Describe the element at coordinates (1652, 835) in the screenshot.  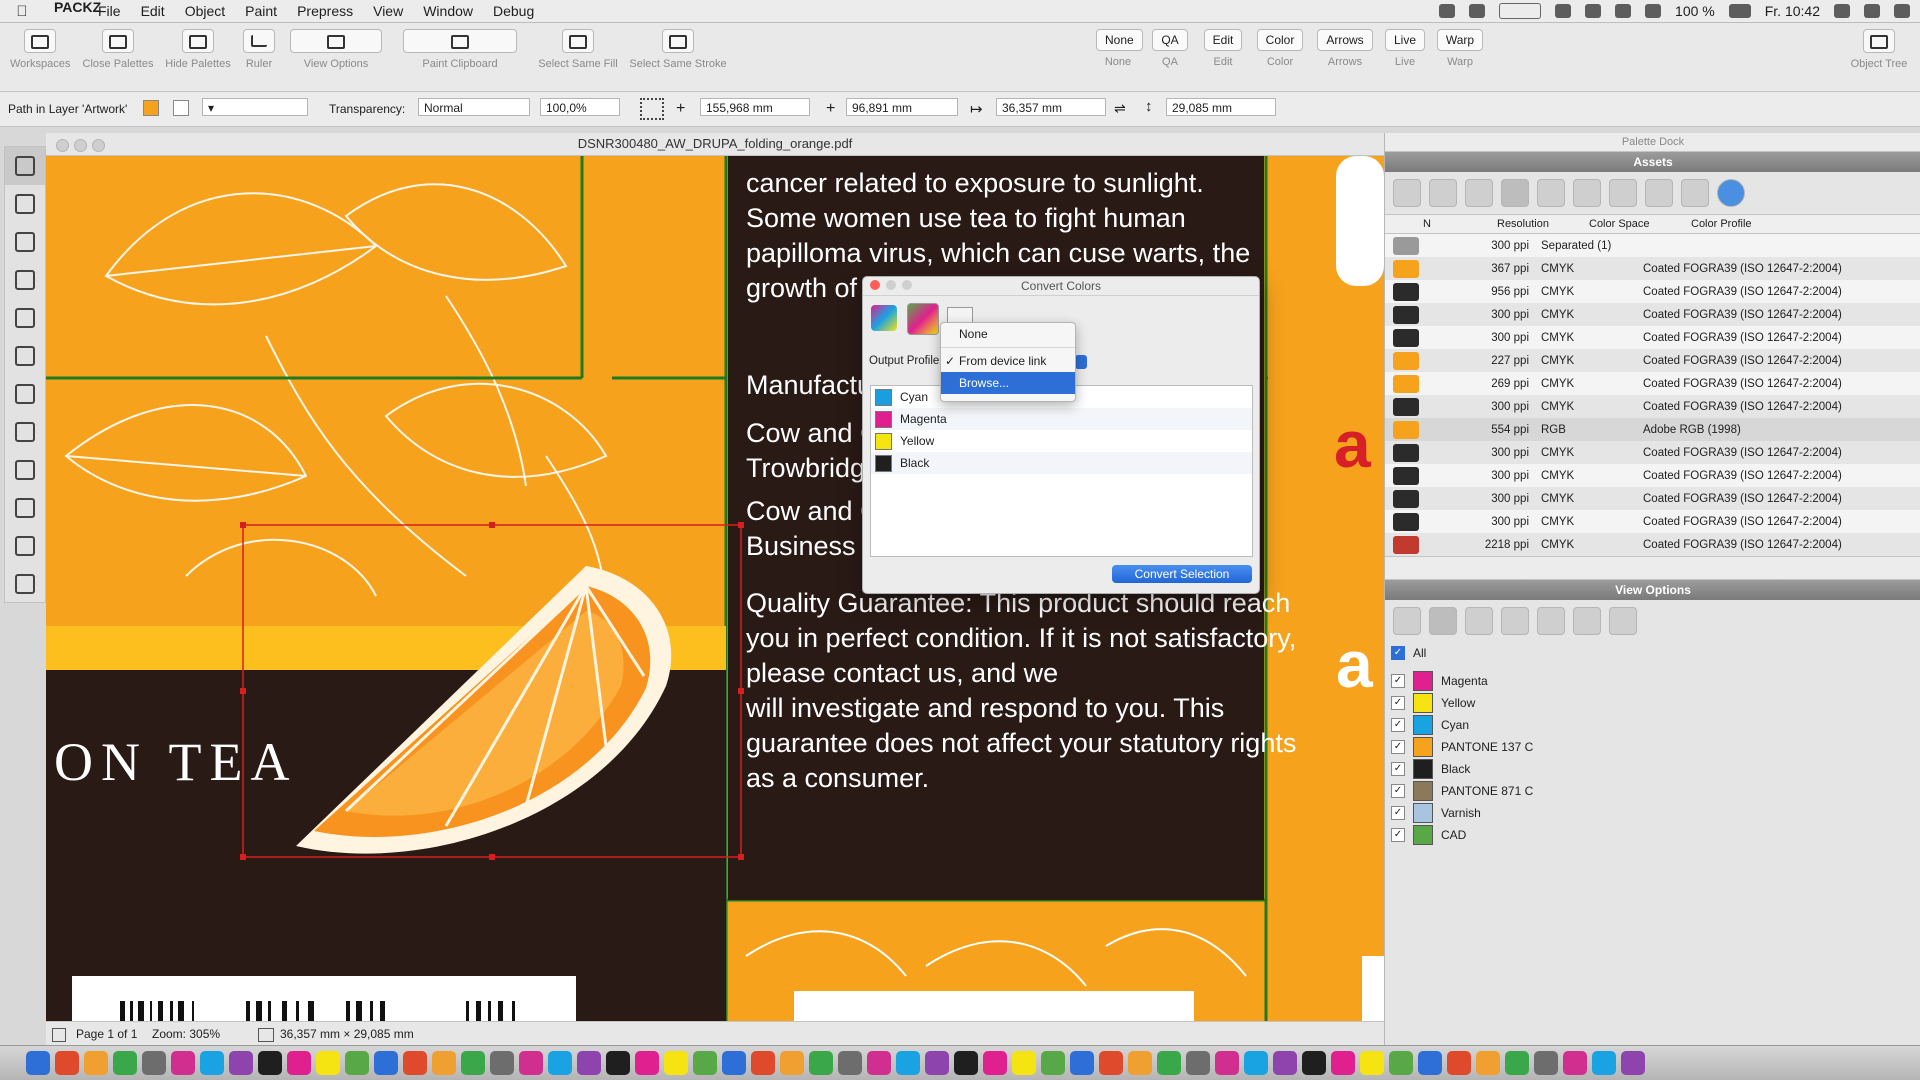
I see `separation-row: ✓ CAD` at that location.